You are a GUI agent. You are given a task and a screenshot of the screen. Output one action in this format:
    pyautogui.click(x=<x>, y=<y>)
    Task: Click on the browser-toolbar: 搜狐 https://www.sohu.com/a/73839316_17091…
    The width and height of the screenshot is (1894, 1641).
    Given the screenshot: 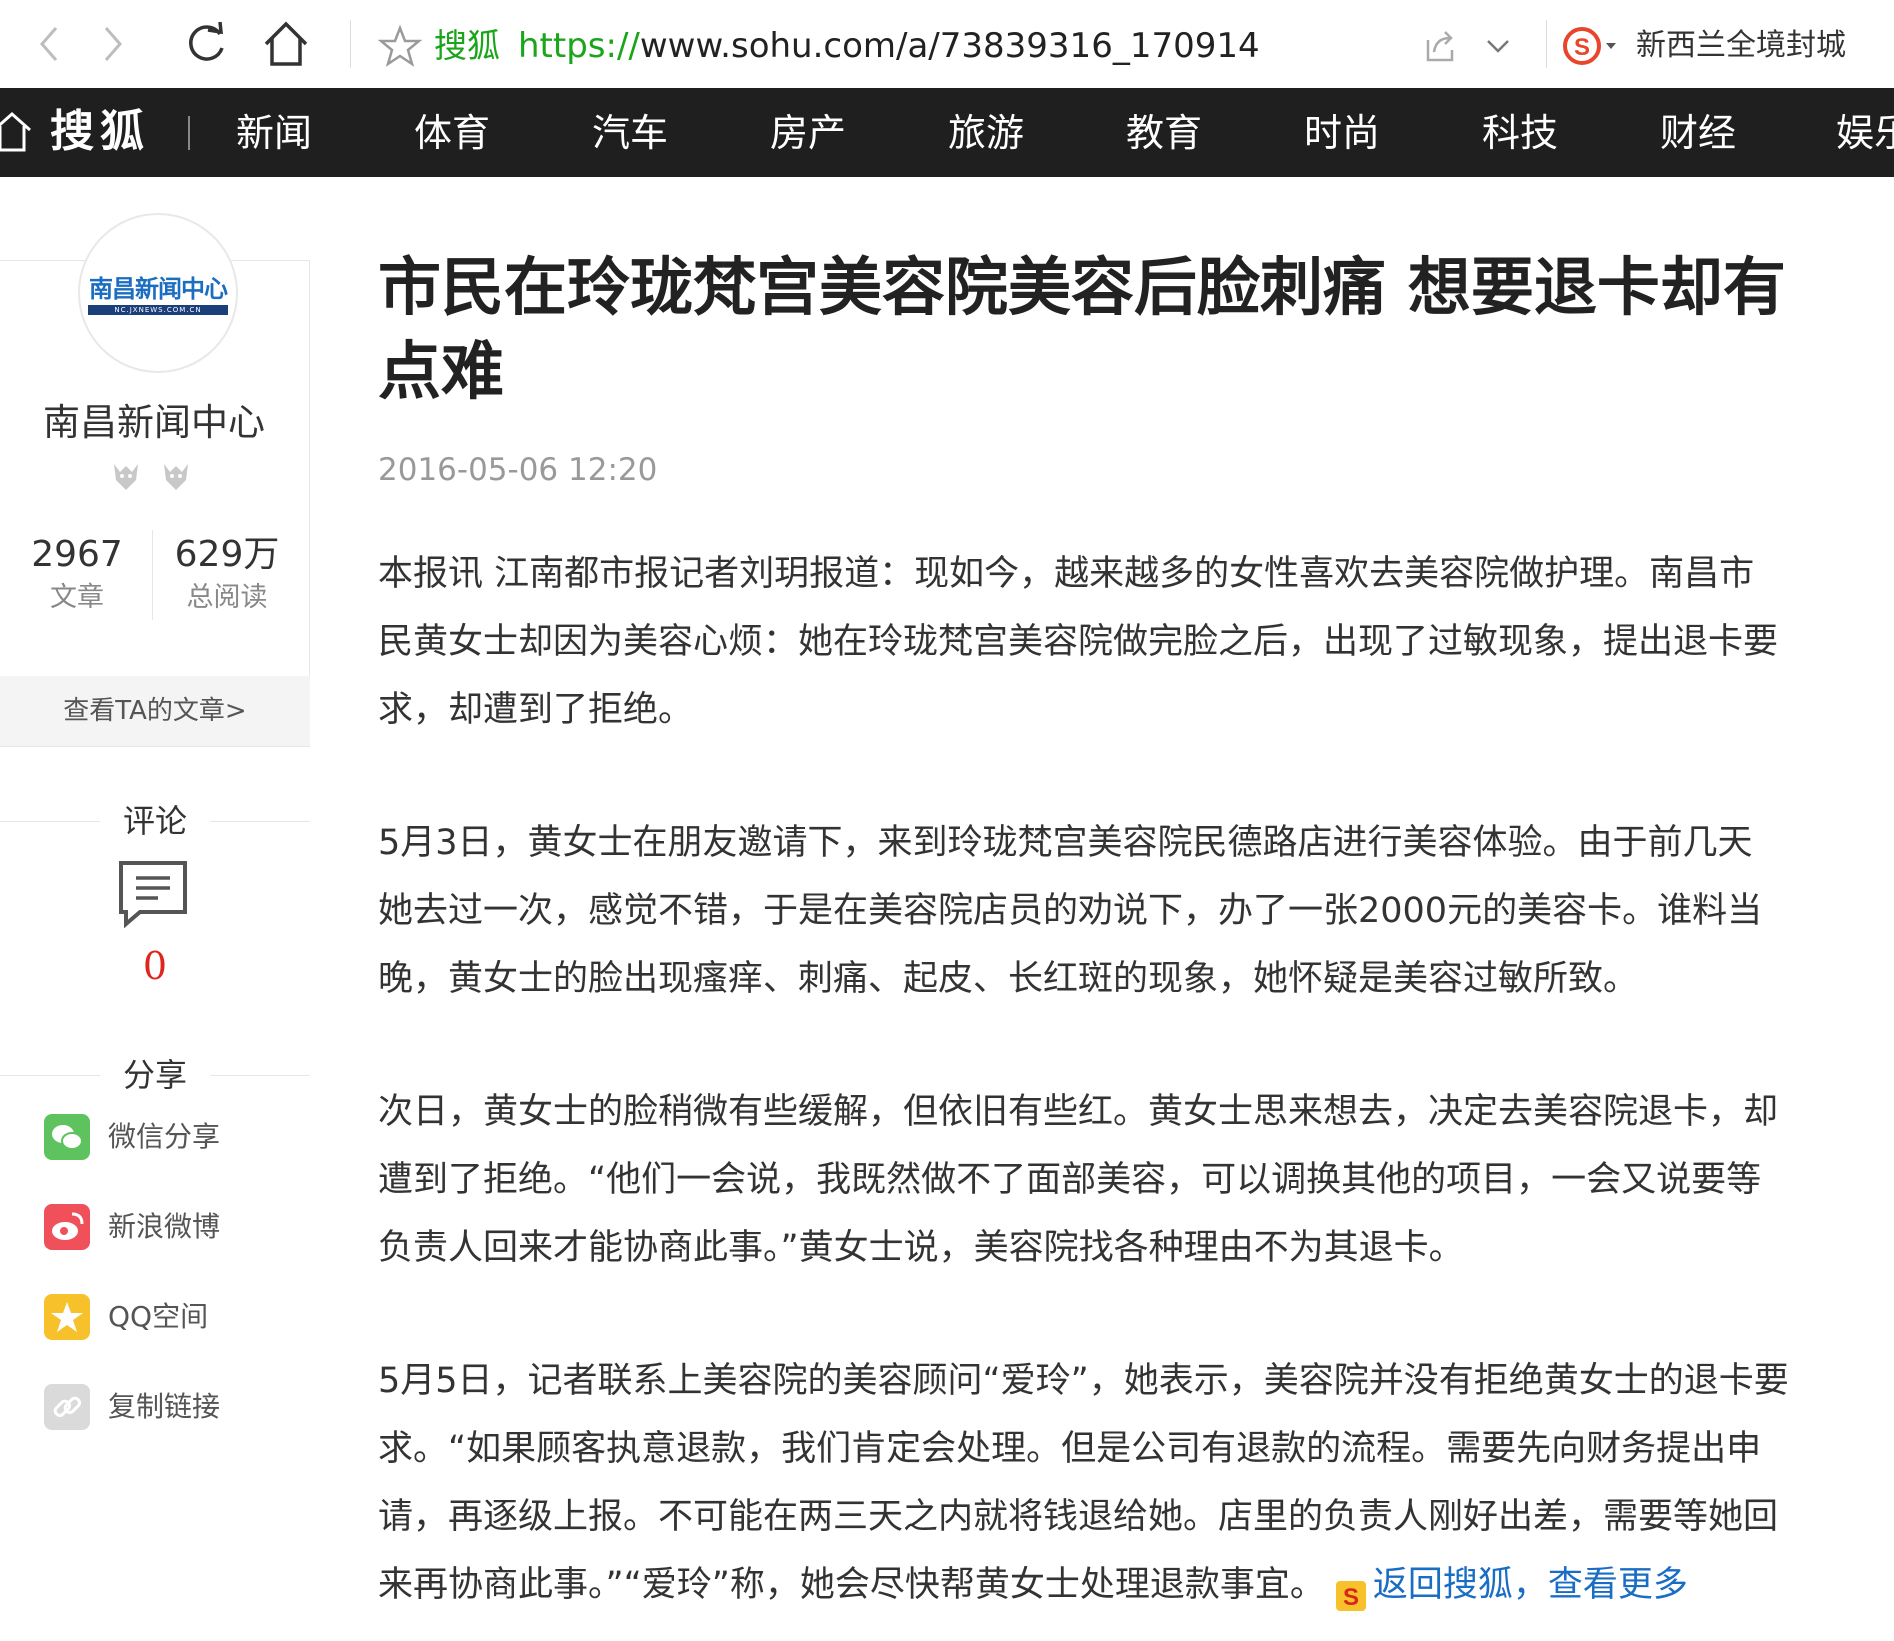 What is the action you would take?
    pyautogui.click(x=947, y=44)
    